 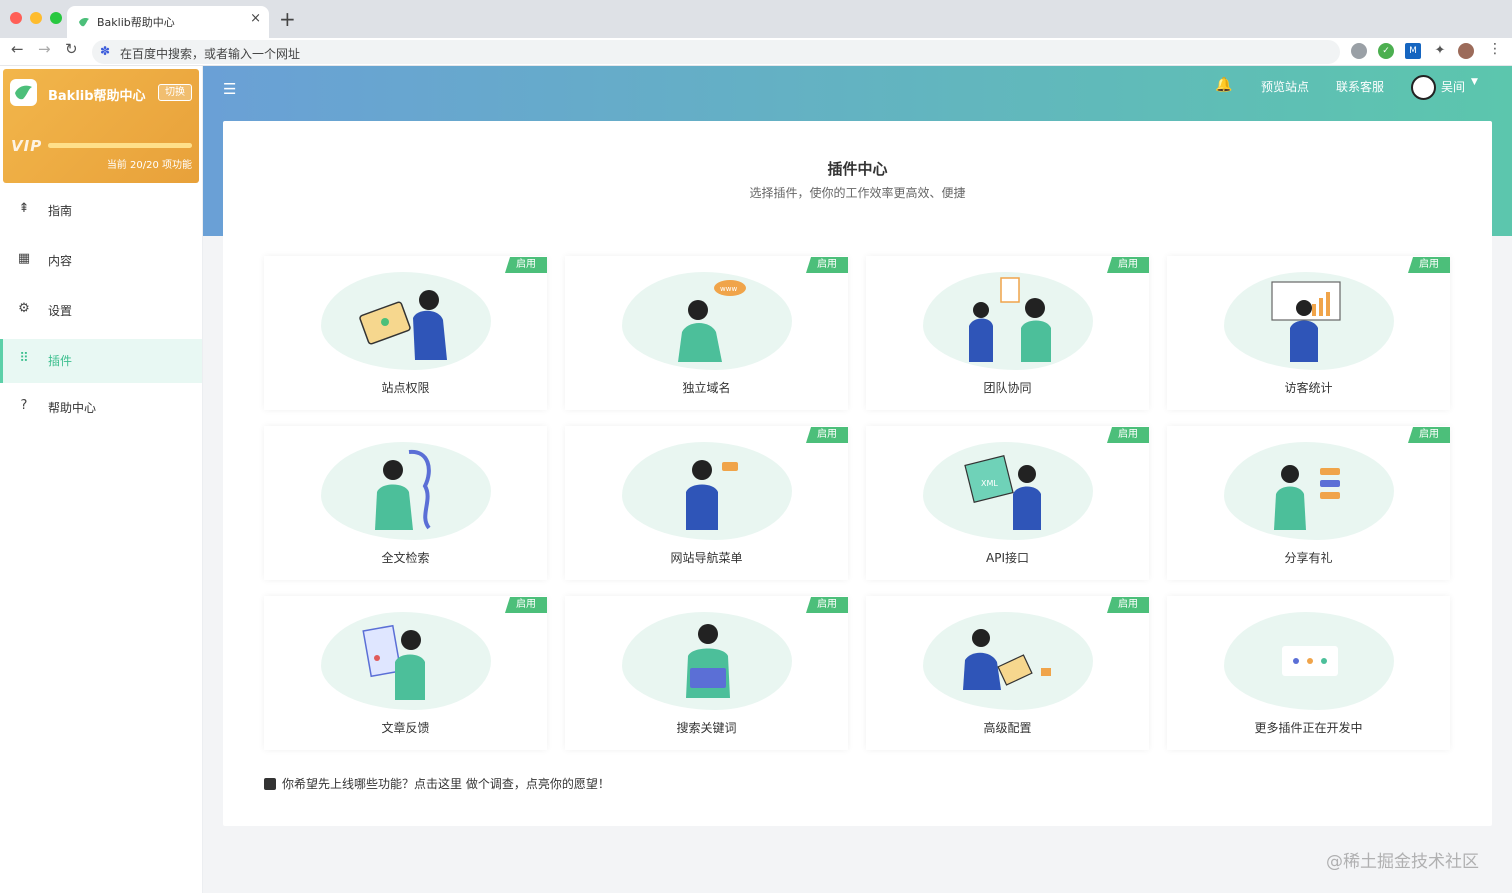 I want to click on vip-usage-fill, so click(x=120, y=145).